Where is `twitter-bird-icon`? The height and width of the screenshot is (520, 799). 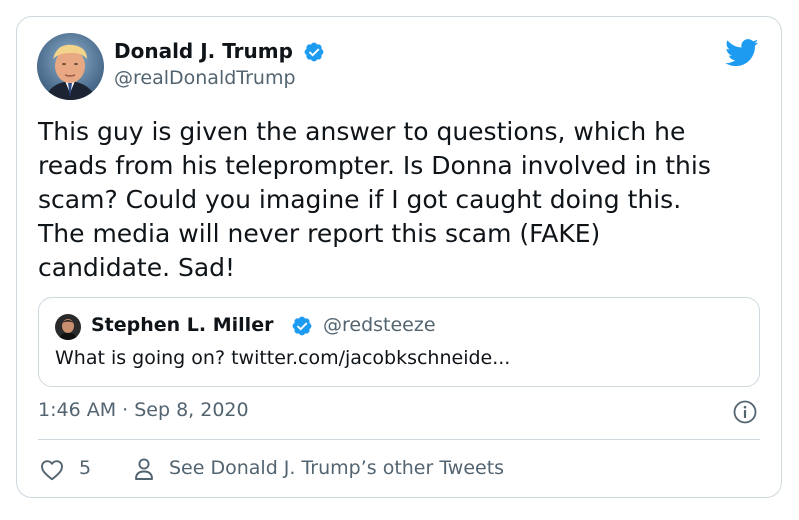 twitter-bird-icon is located at coordinates (742, 53).